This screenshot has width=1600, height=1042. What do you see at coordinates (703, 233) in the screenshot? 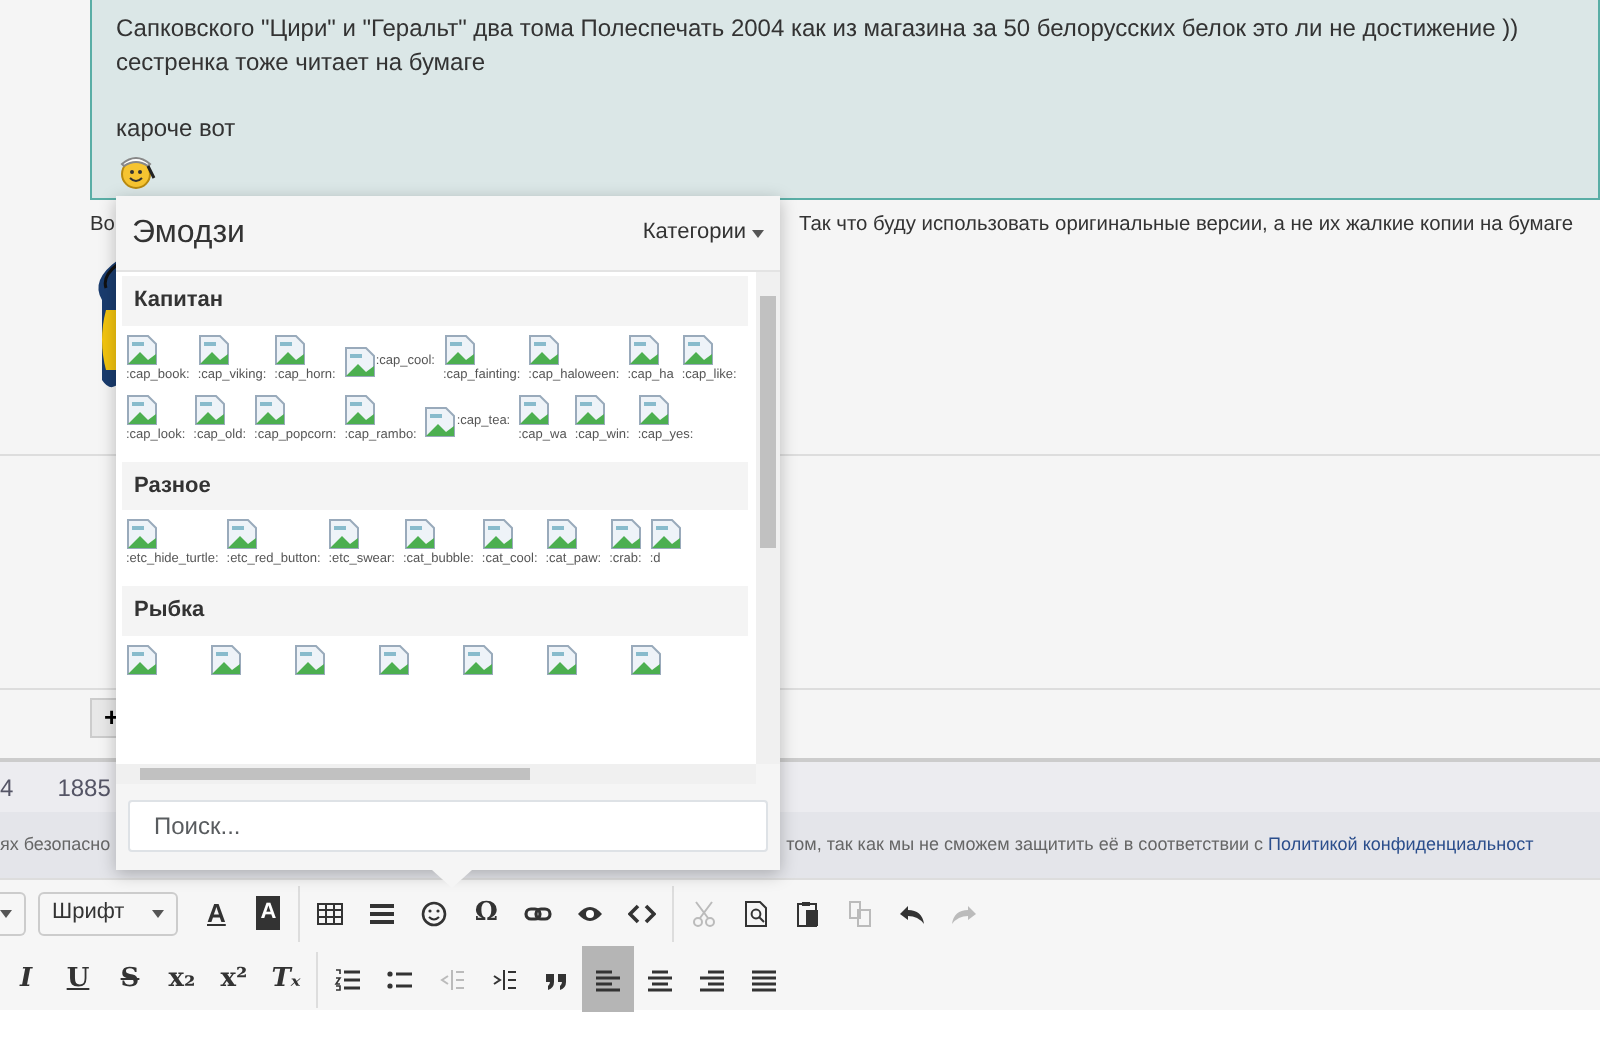
I see `categories-dropdown: Категории` at bounding box center [703, 233].